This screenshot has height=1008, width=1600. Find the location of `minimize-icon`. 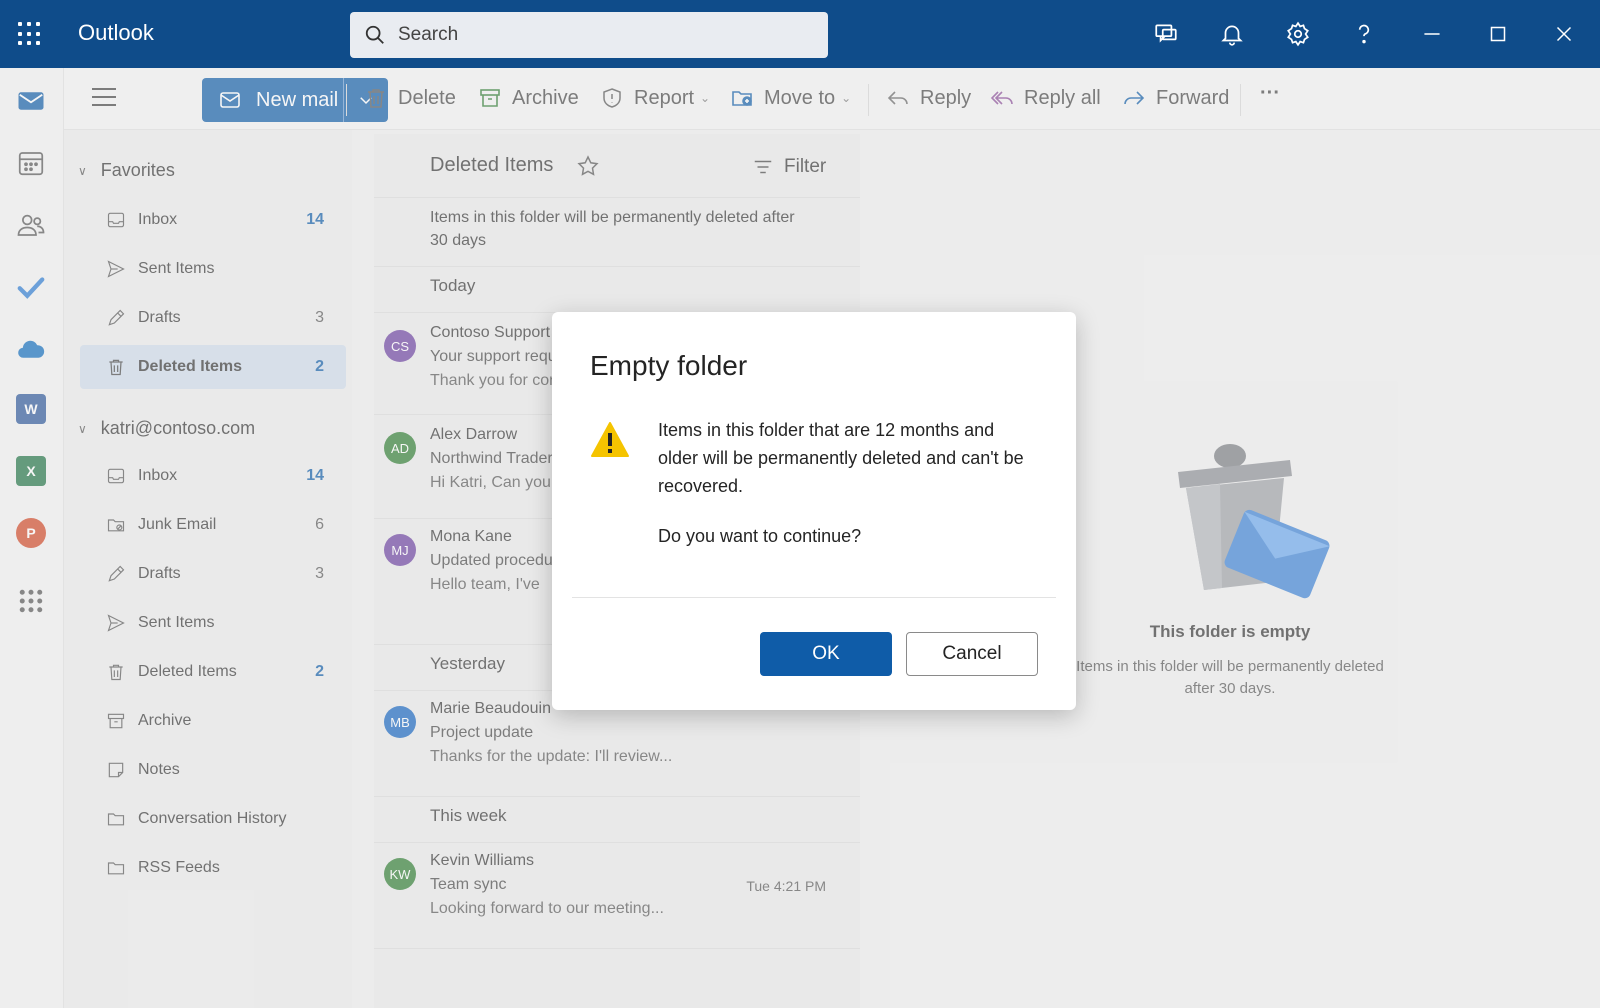

minimize-icon is located at coordinates (1432, 34).